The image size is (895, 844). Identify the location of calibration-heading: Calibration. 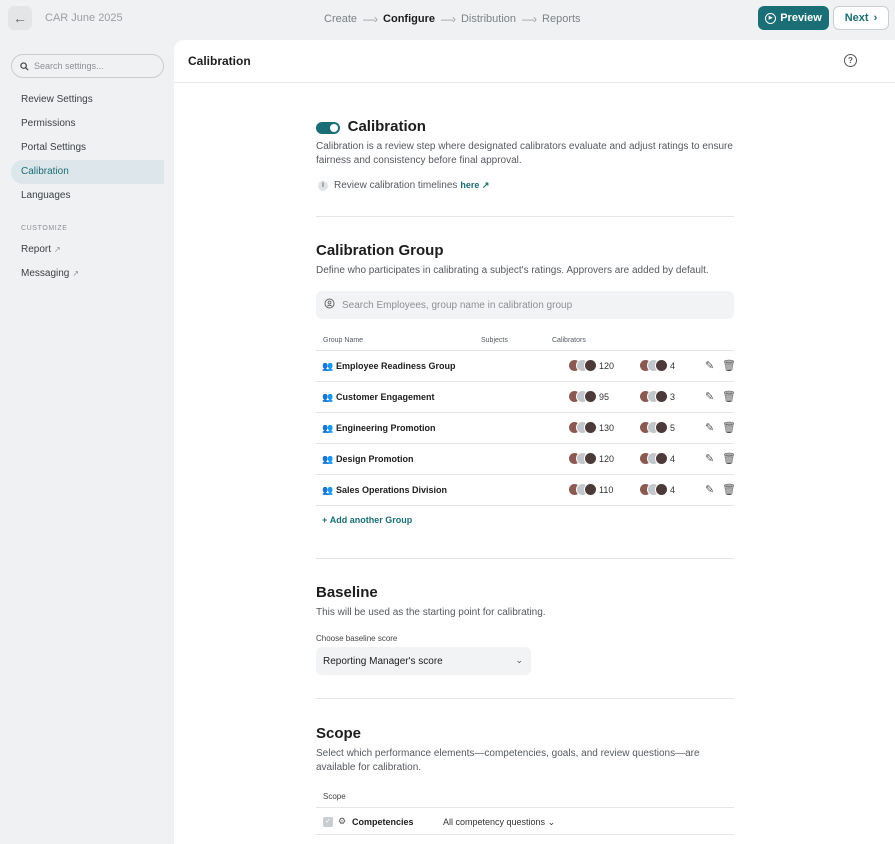
(371, 126).